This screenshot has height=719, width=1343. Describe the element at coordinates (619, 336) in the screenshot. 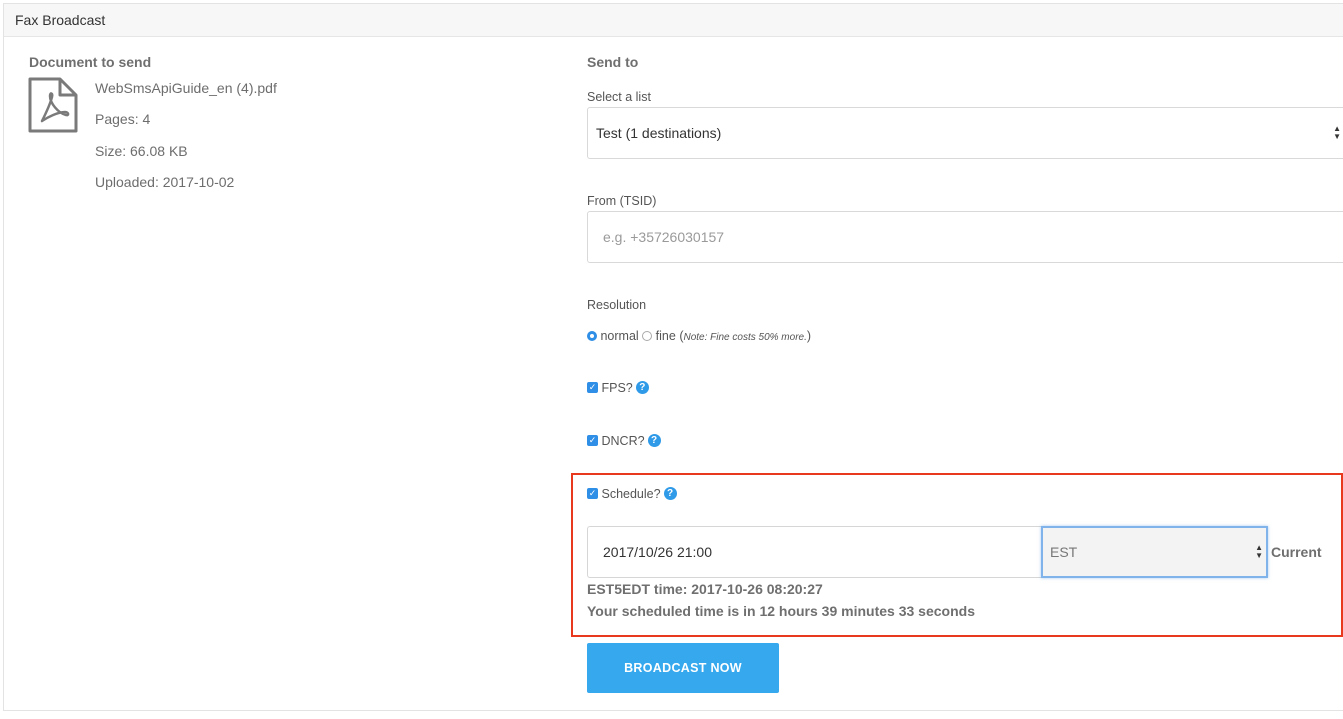

I see `resolution-normal-label: normal` at that location.